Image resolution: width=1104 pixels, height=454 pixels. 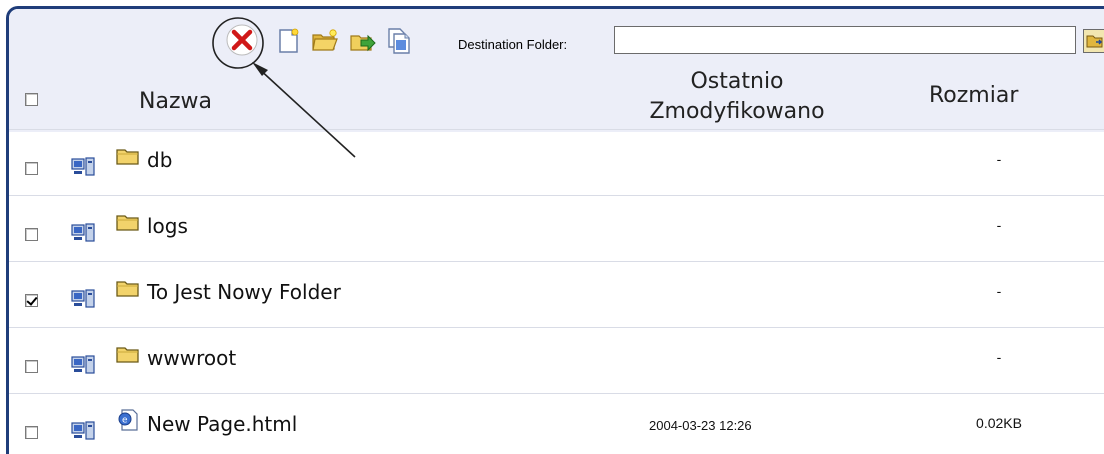 What do you see at coordinates (737, 82) in the screenshot?
I see `column-header-modified-line1: Ostatnio` at bounding box center [737, 82].